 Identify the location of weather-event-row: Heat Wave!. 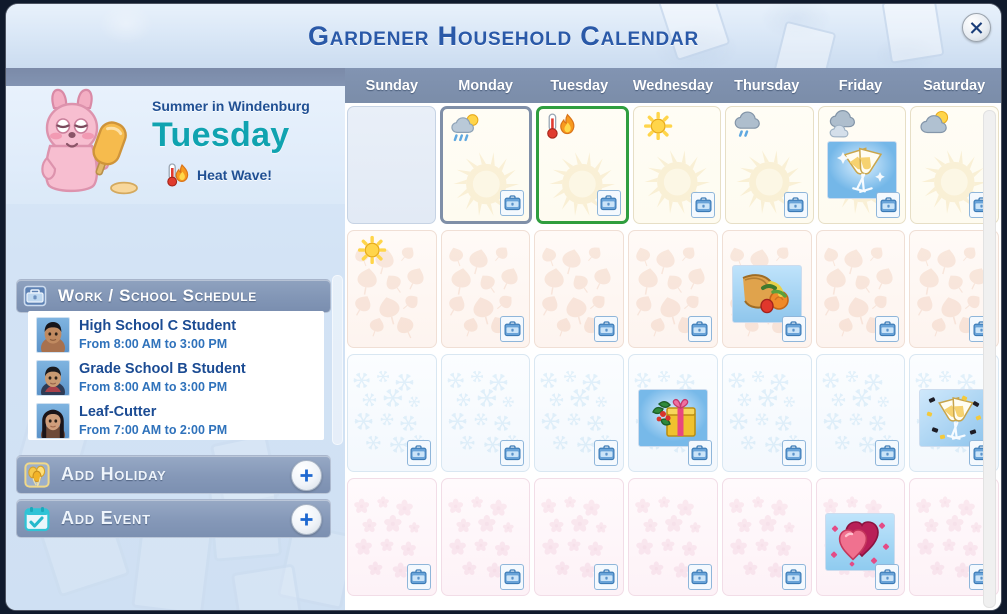
(219, 175).